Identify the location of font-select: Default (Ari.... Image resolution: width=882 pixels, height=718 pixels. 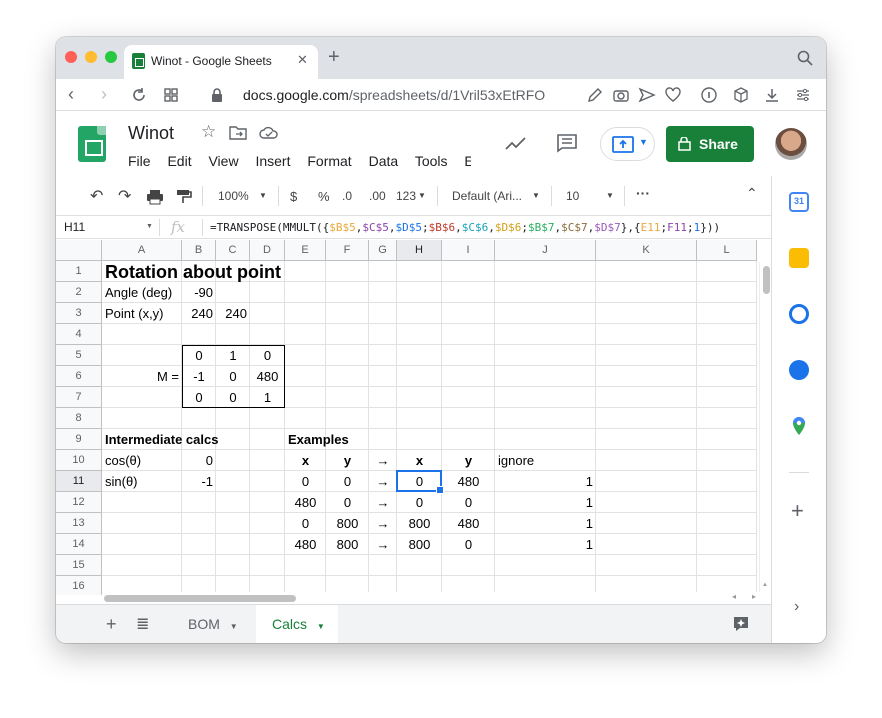
(487, 196).